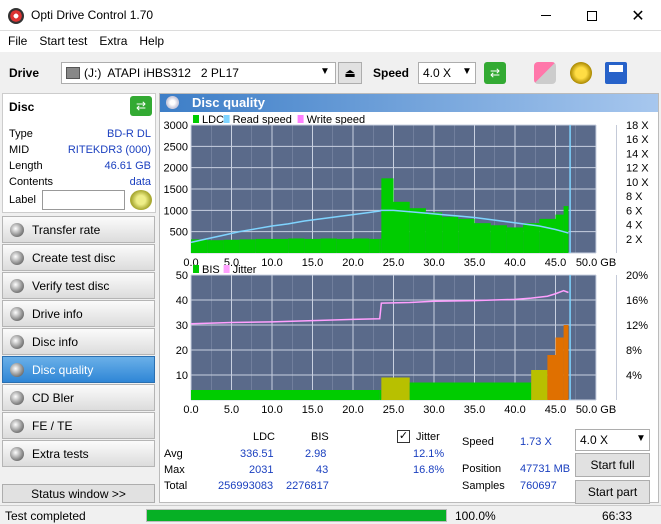  Describe the element at coordinates (16, 41) in the screenshot. I see `menu-file: File` at that location.